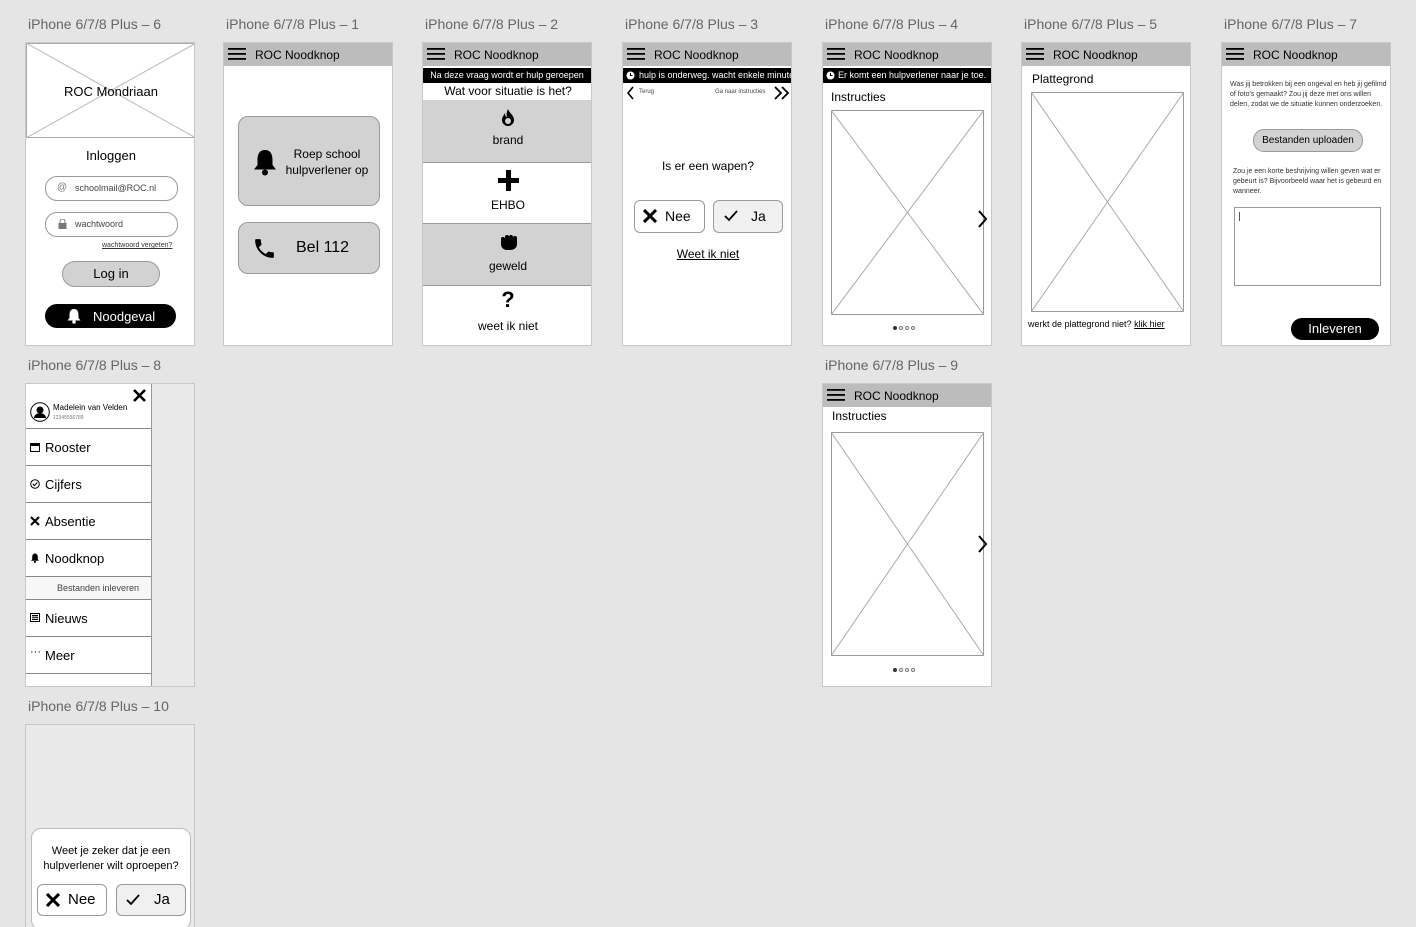 This screenshot has width=1416, height=927. What do you see at coordinates (912, 75) in the screenshot?
I see `status-banner-text: Er komt een hulpverlener naar je toe.` at bounding box center [912, 75].